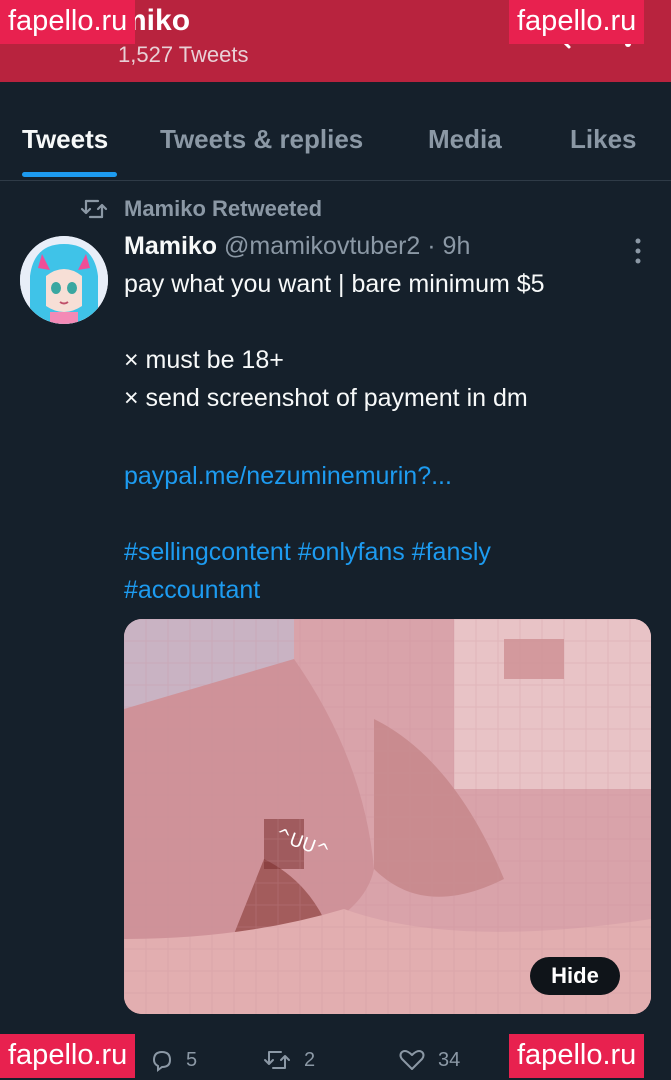  I want to click on tweet-text-line: × send screenshot of payment in dm, so click(326, 398).